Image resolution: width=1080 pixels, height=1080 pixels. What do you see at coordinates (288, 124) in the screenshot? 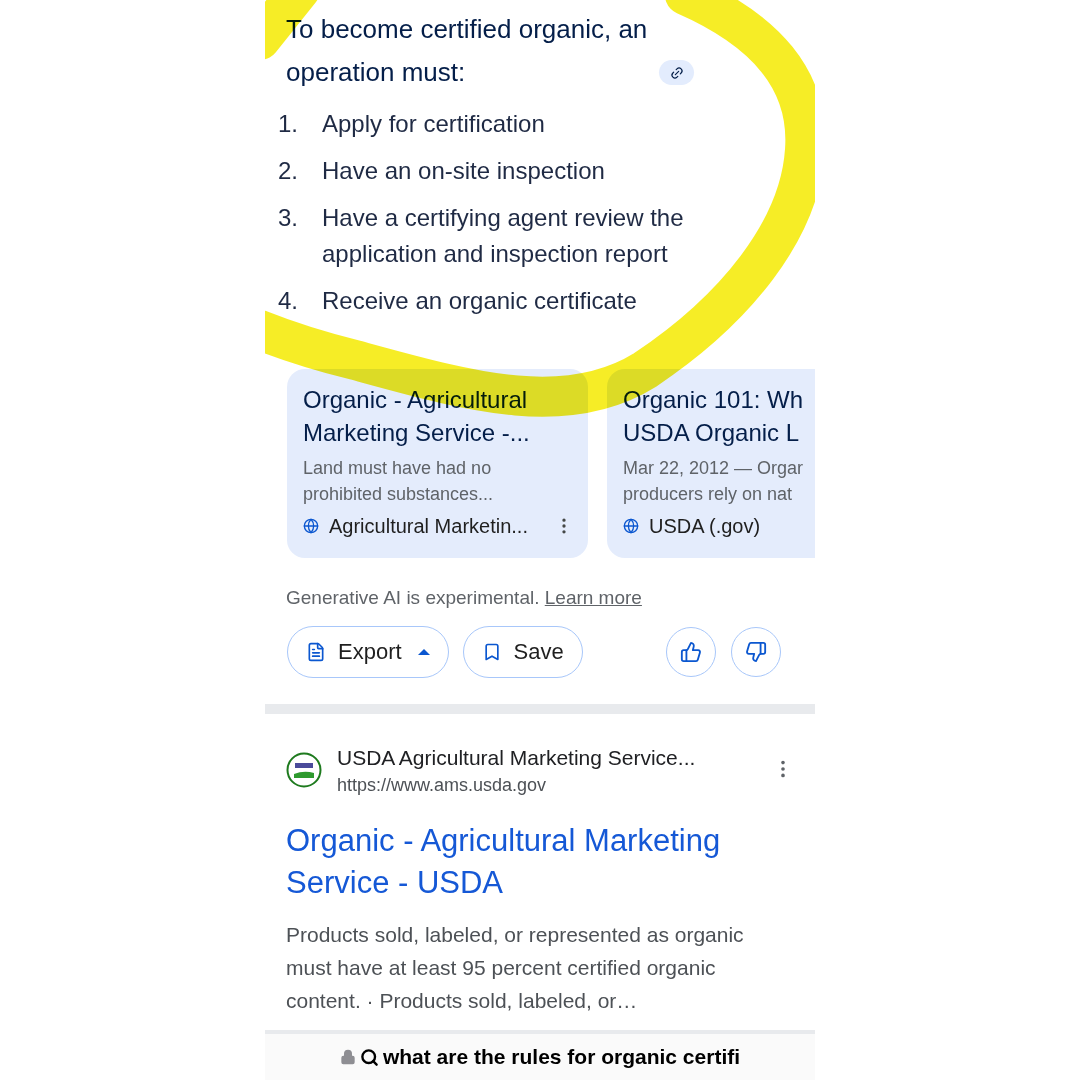
I see `step-number: 1.` at bounding box center [288, 124].